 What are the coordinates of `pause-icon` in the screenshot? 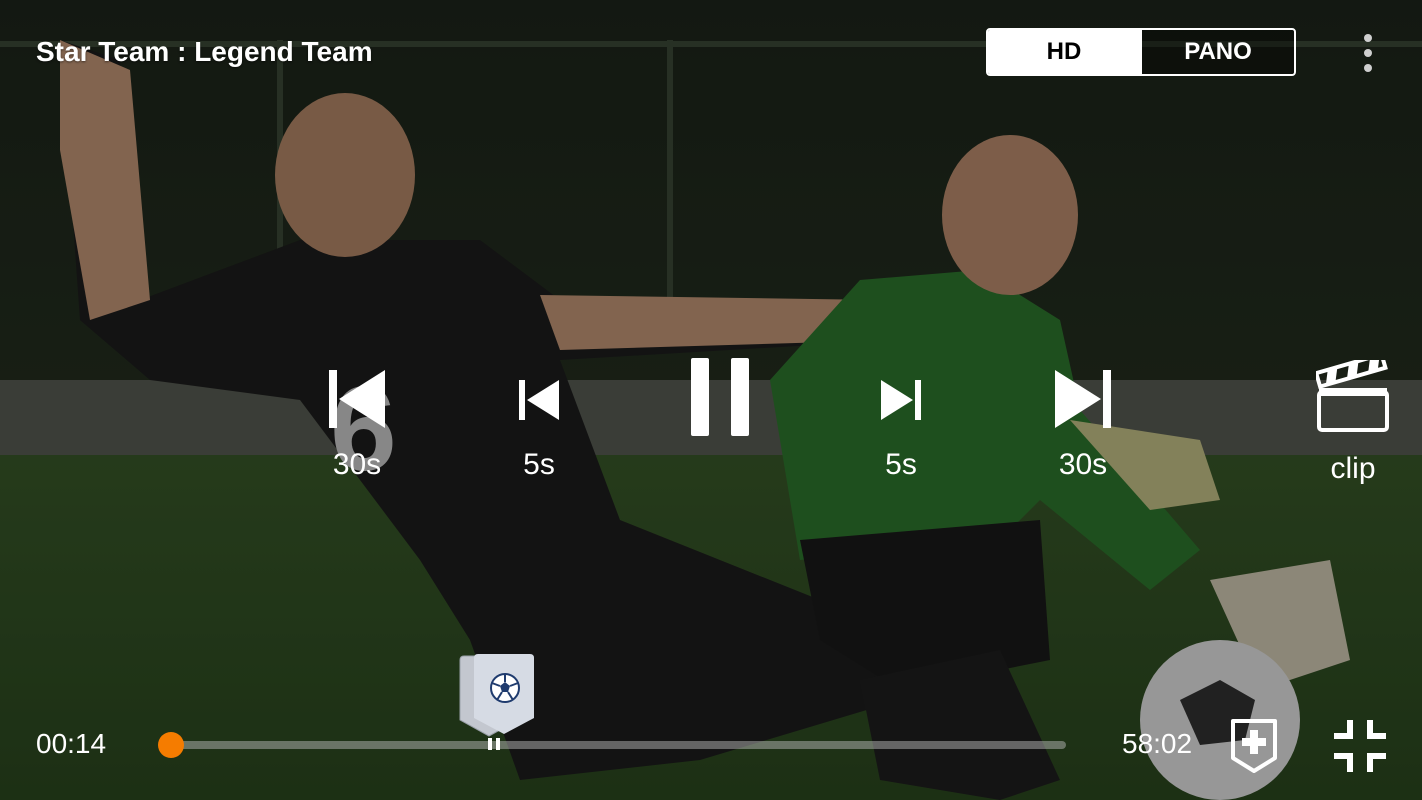 It's located at (720, 397).